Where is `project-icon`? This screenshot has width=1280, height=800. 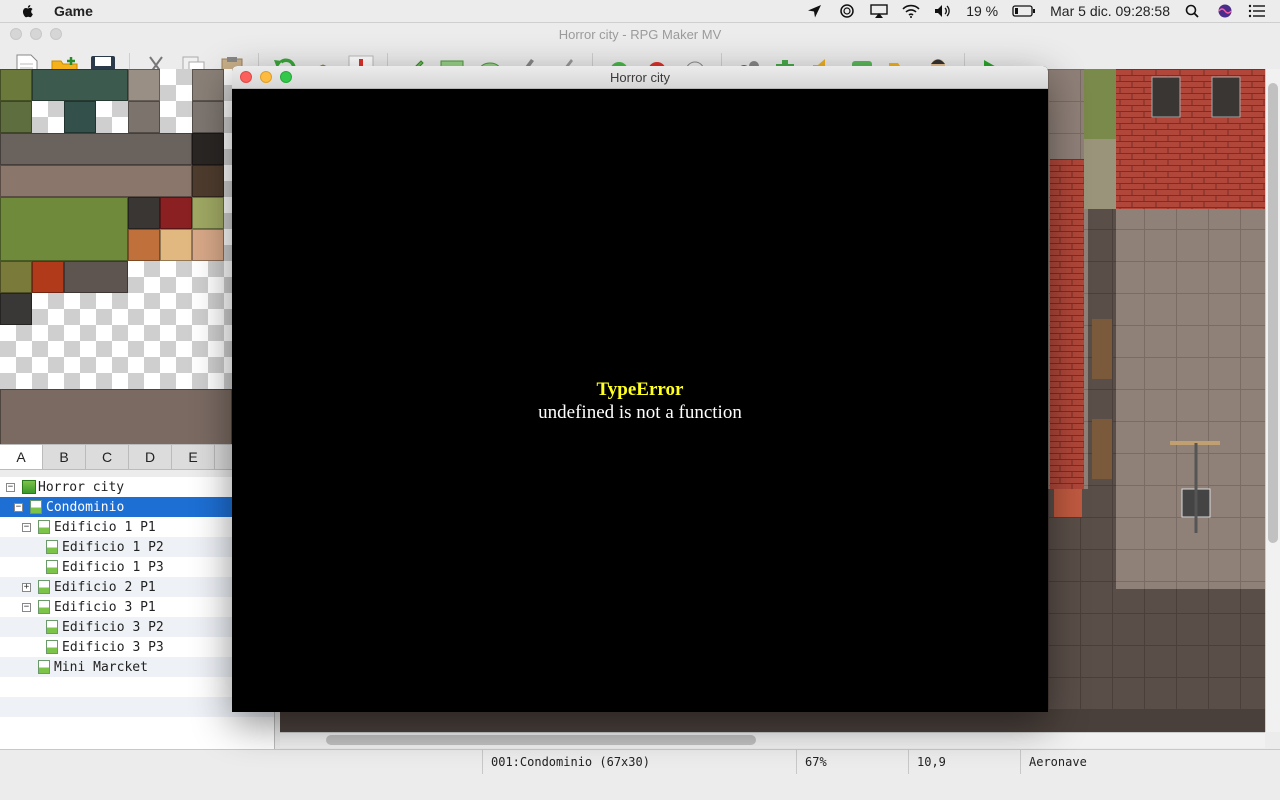 project-icon is located at coordinates (29, 487).